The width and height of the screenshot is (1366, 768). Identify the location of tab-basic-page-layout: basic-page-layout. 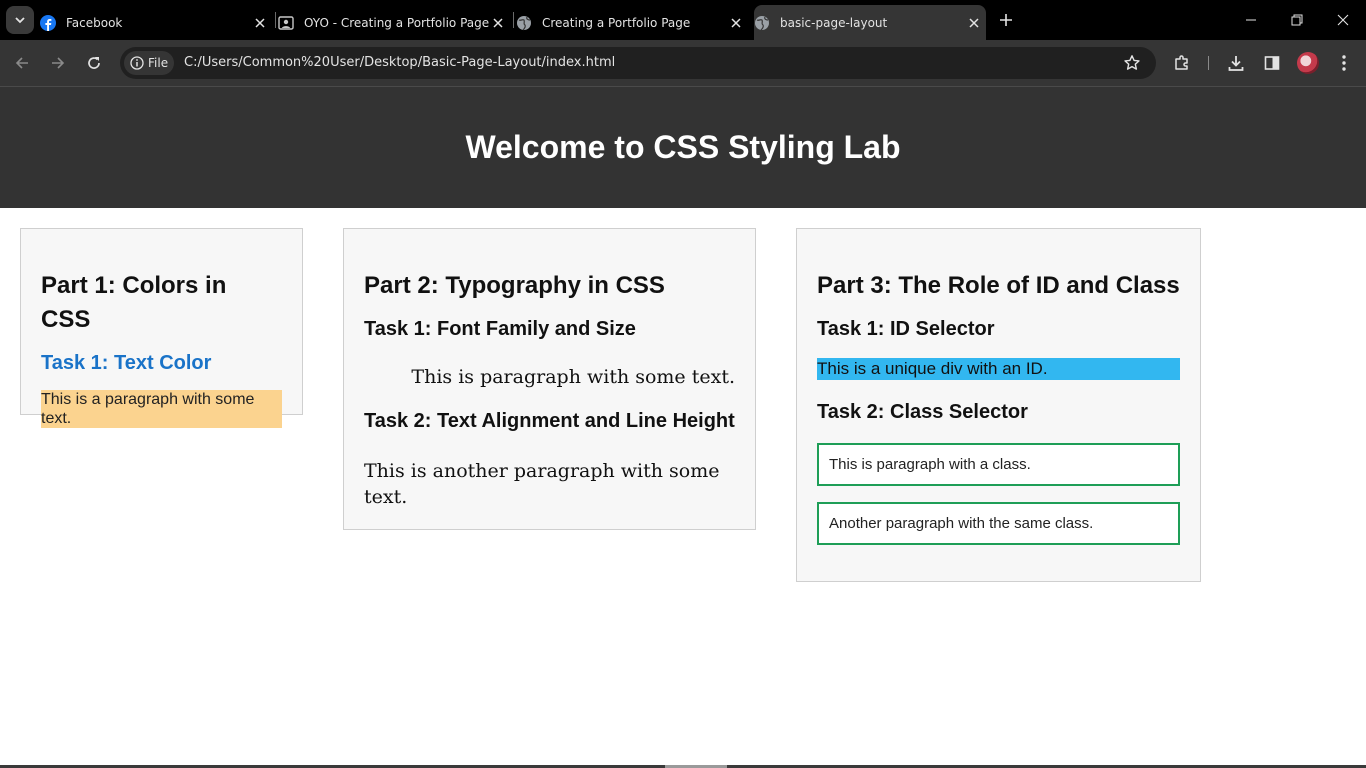
(870, 22).